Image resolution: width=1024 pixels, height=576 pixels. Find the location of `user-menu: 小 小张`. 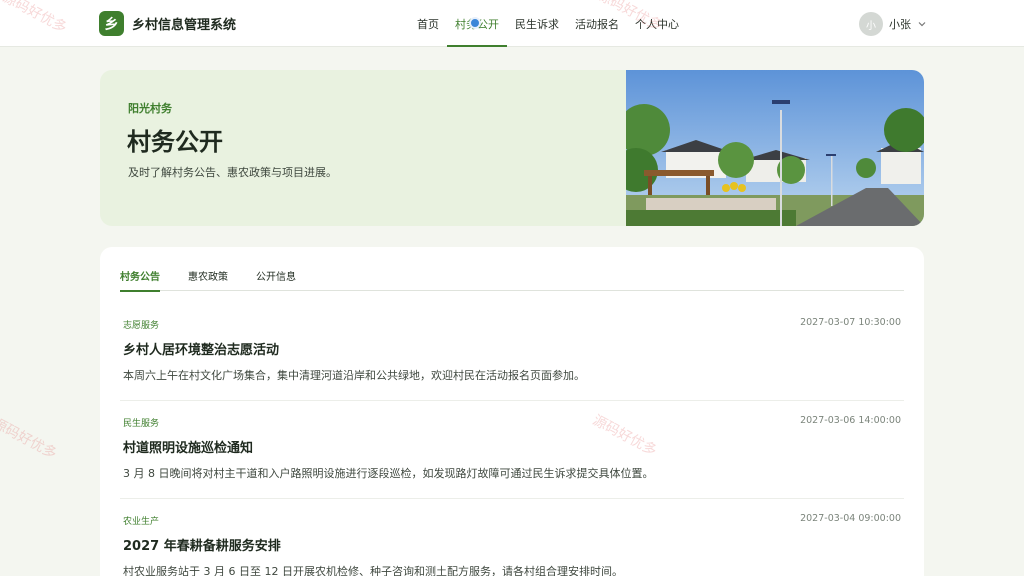

user-menu: 小 小张 is located at coordinates (893, 24).